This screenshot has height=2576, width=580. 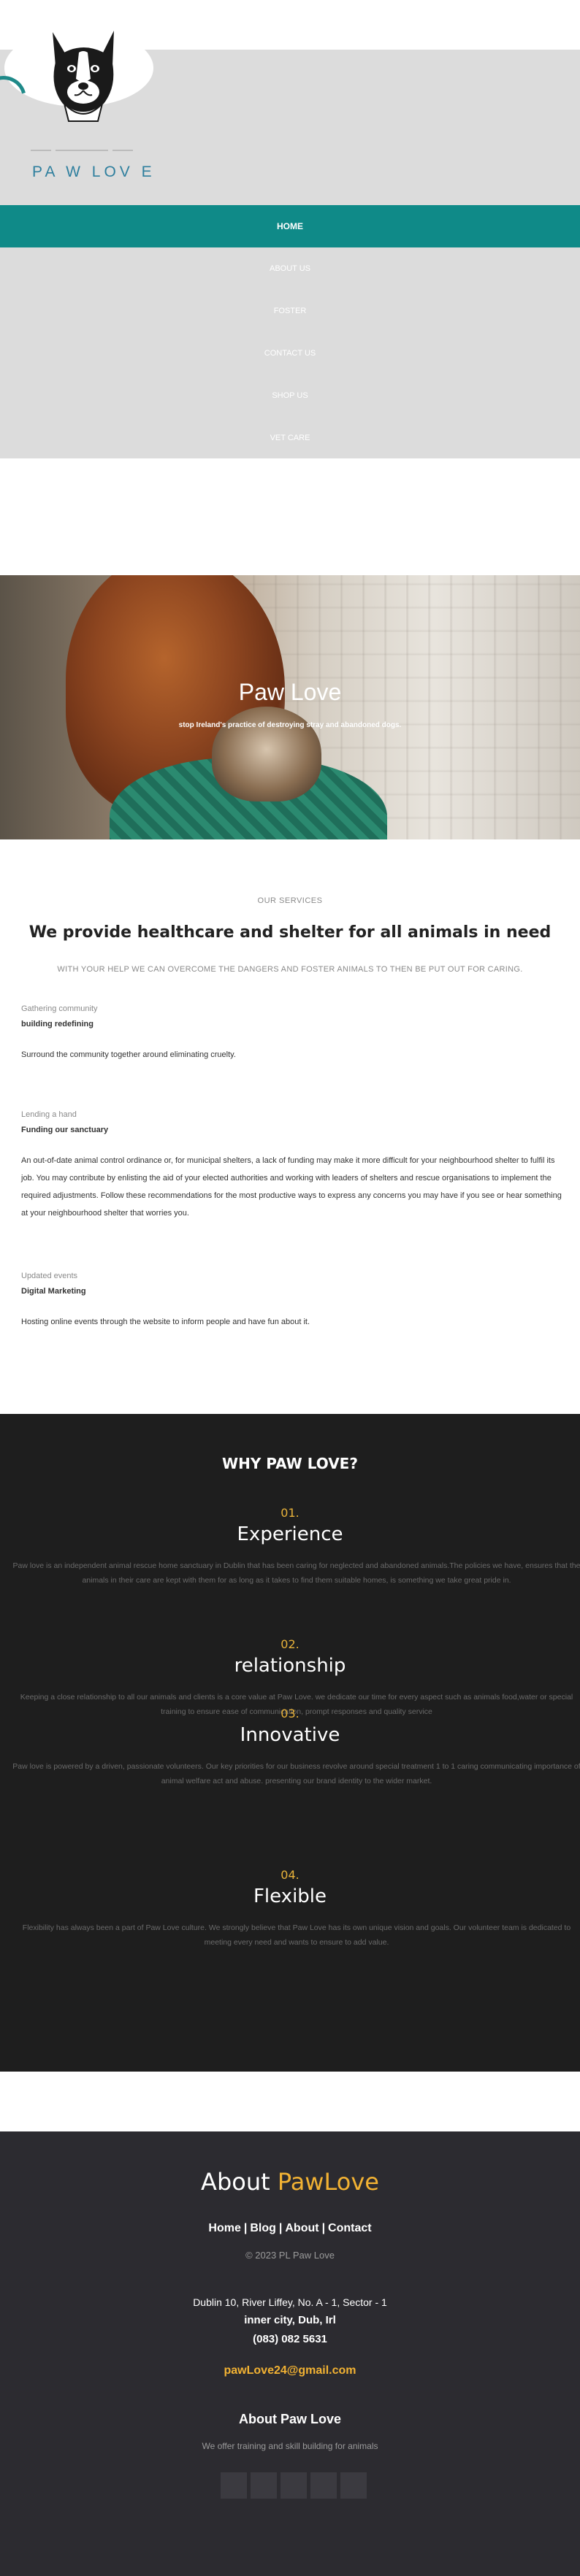 I want to click on brand-name: PA W LOV E, so click(x=94, y=172).